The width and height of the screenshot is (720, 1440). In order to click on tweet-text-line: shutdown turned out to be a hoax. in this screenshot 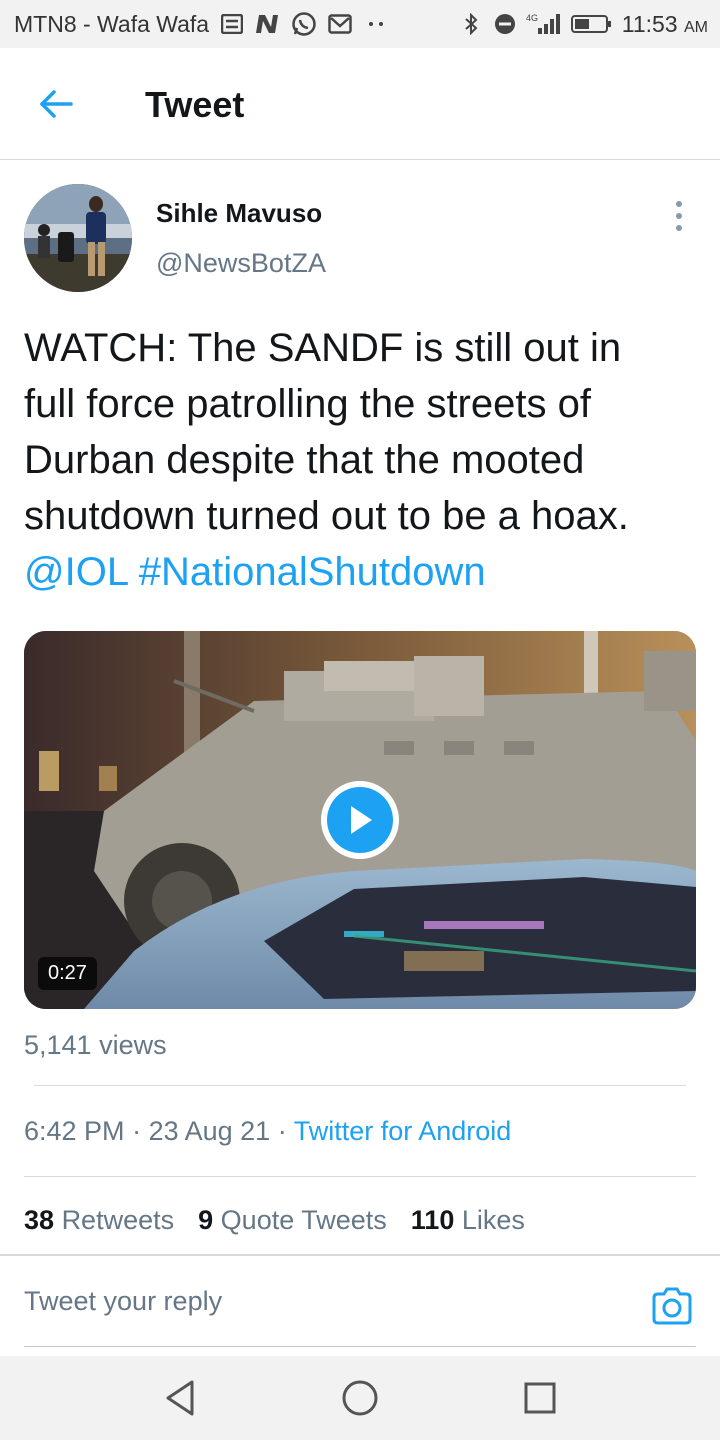, I will do `click(326, 516)`.